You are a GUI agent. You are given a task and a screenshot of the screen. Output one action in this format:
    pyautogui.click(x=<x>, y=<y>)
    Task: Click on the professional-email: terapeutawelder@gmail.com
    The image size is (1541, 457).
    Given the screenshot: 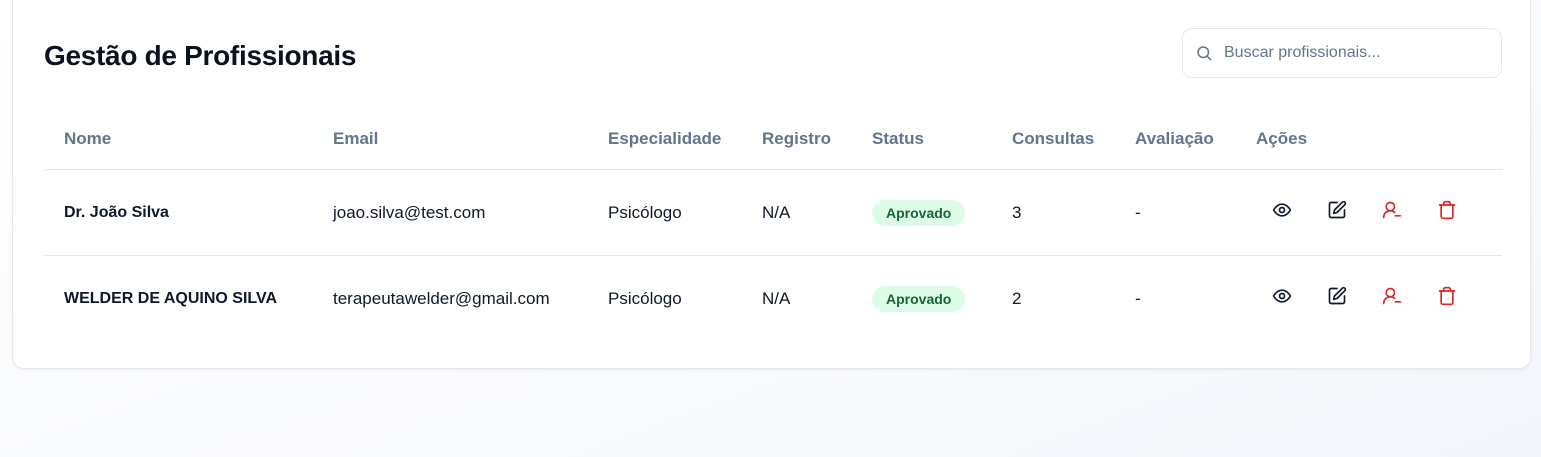 What is the action you would take?
    pyautogui.click(x=441, y=298)
    